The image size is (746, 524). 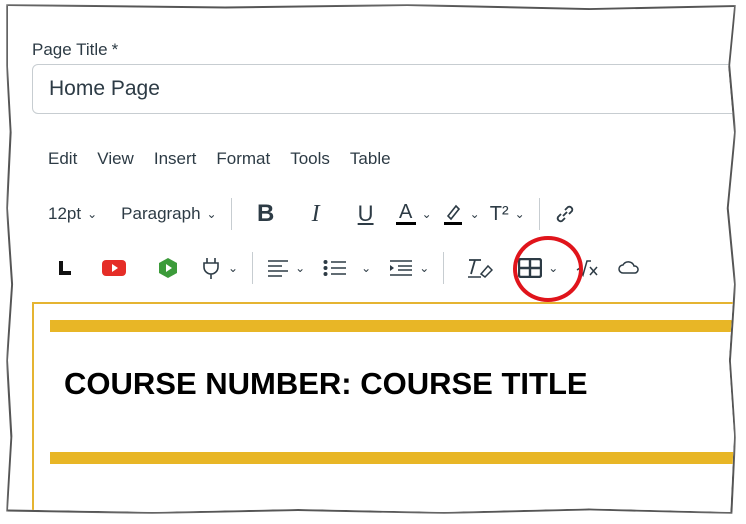 What do you see at coordinates (392, 458) in the screenshot?
I see `gold-divider-bottom` at bounding box center [392, 458].